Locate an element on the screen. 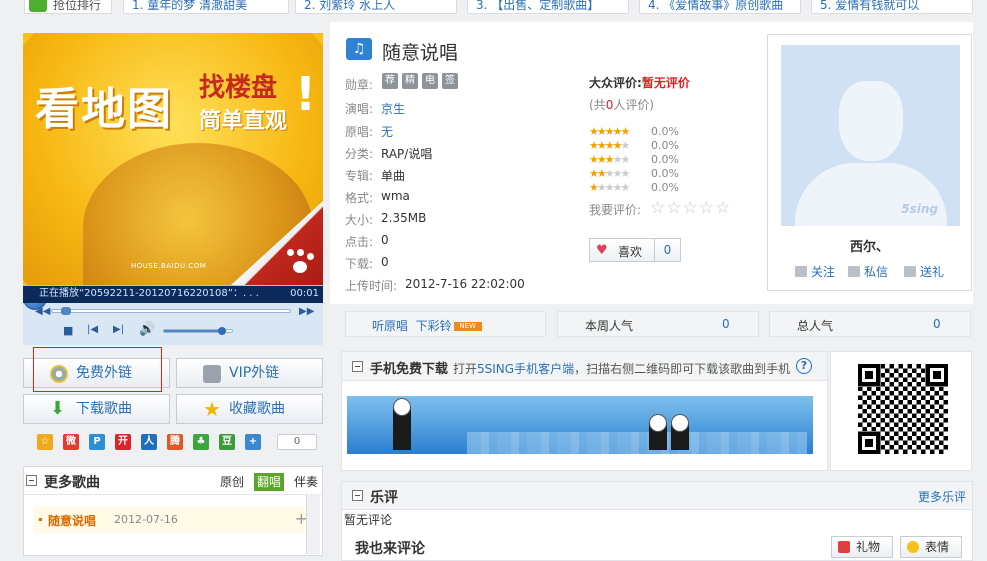 The image size is (987, 561). highlight-box is located at coordinates (97, 369).